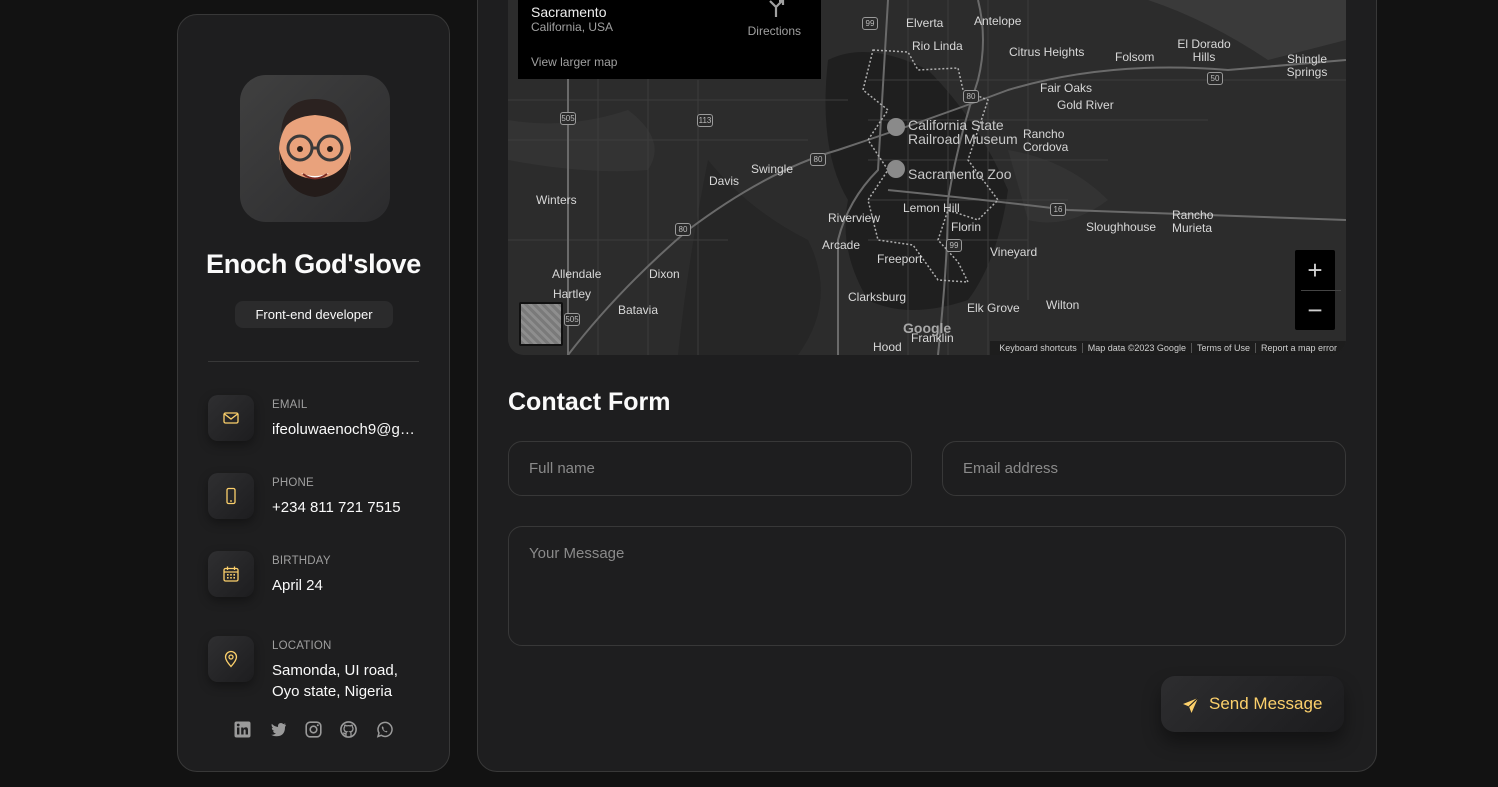 The width and height of the screenshot is (1498, 787). Describe the element at coordinates (1223, 348) in the screenshot. I see `terms-of-use-link: Terms of Use` at that location.